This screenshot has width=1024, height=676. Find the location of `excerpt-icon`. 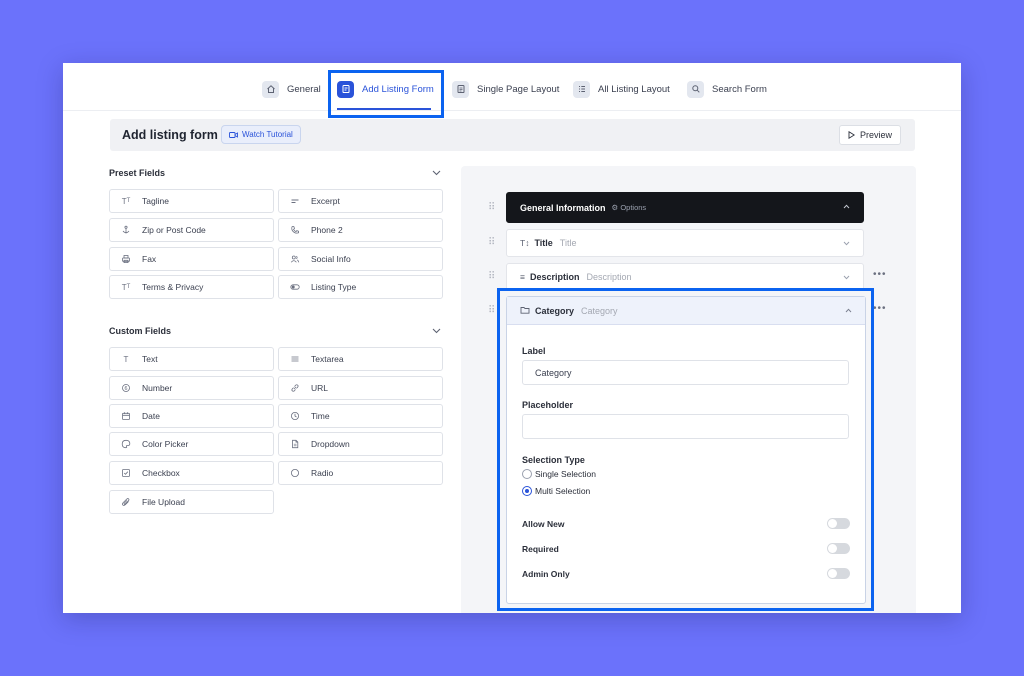

excerpt-icon is located at coordinates (295, 201).